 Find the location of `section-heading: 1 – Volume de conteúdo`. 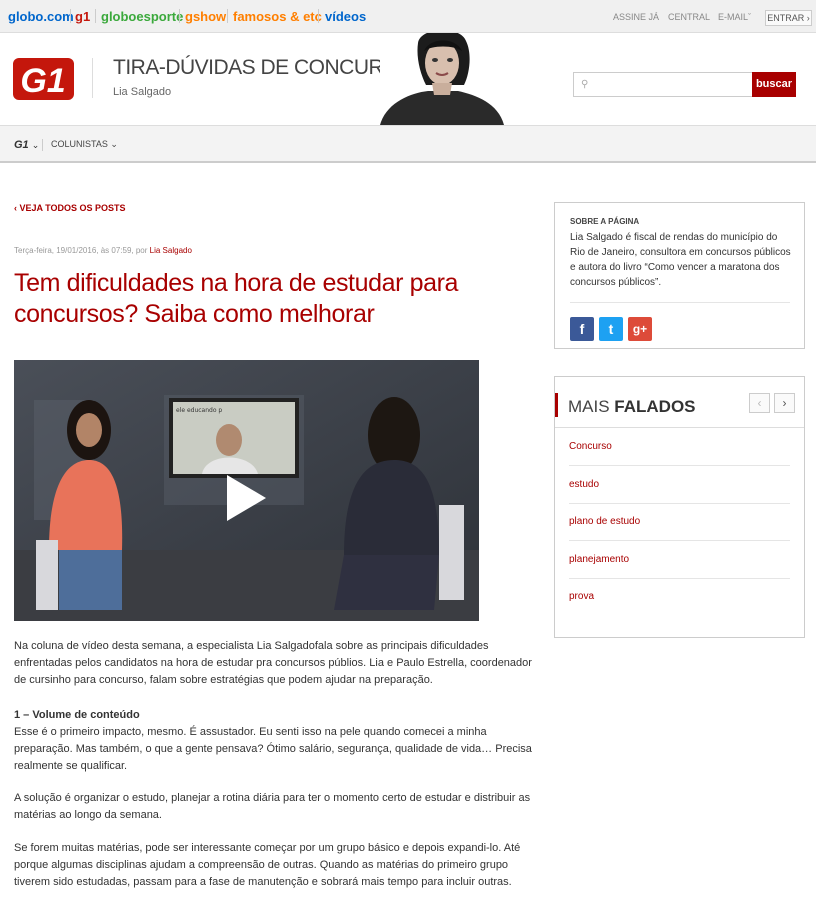

section-heading: 1 – Volume de conteúdo is located at coordinates (77, 715).